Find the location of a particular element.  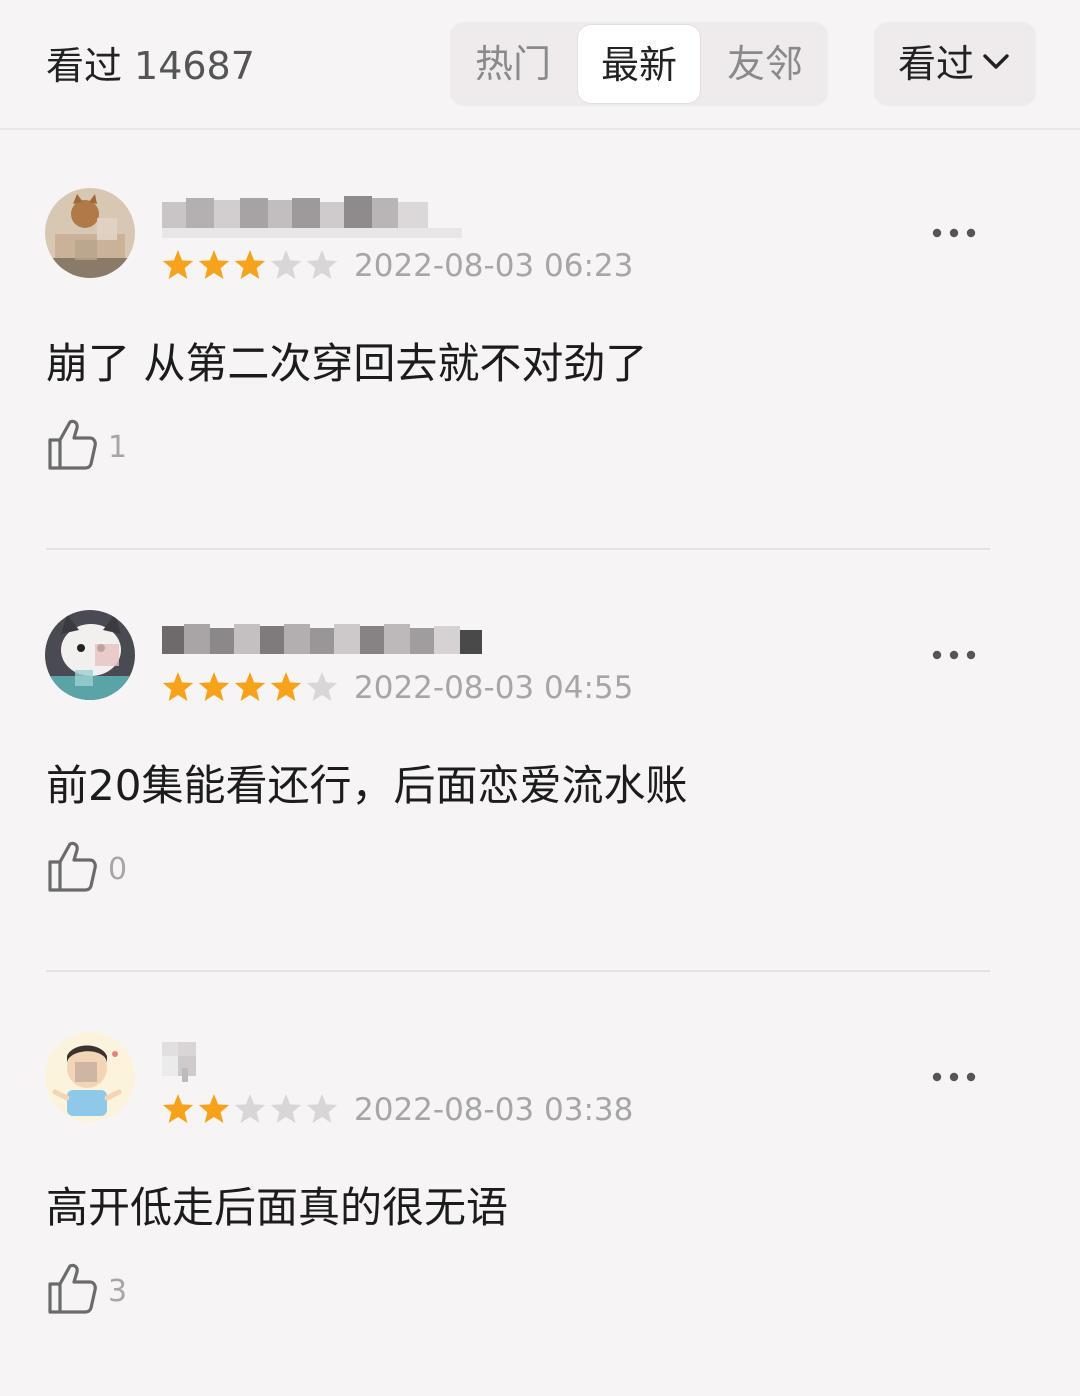

watched-count-number: 14687 is located at coordinates (194, 66).